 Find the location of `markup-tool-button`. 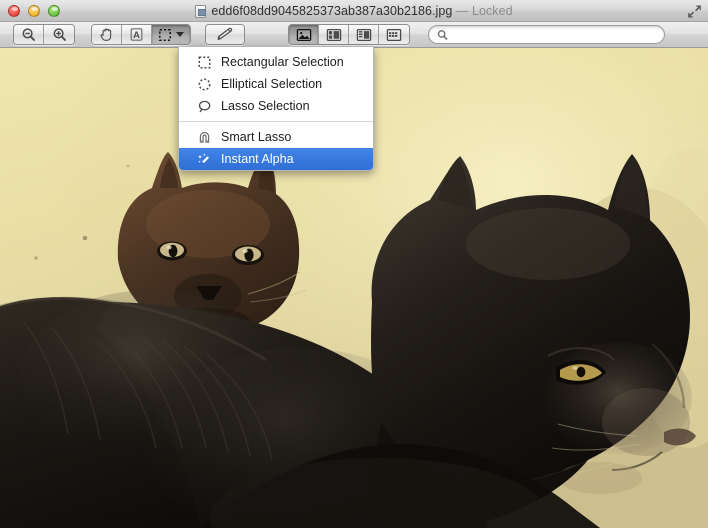

markup-tool-button is located at coordinates (225, 34).